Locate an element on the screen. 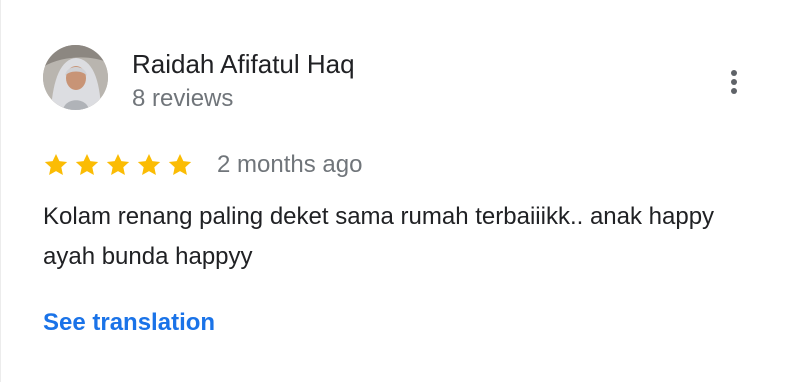 Image resolution: width=794 pixels, height=382 pixels. more-options-button is located at coordinates (734, 82).